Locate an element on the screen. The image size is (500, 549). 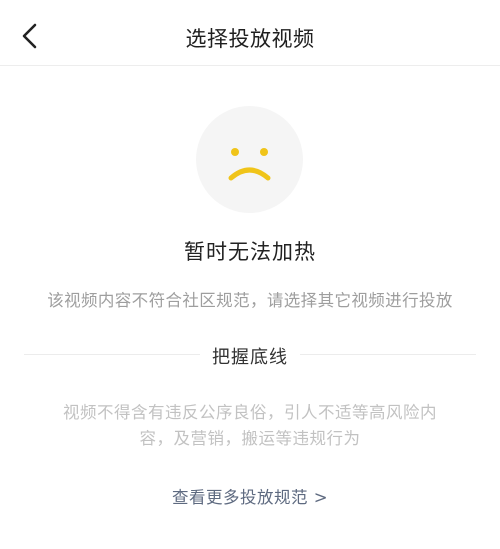
page-title: 选择投放视频 is located at coordinates (250, 39).